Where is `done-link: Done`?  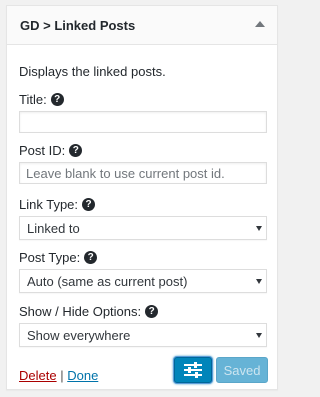 done-link: Done is located at coordinates (82, 375).